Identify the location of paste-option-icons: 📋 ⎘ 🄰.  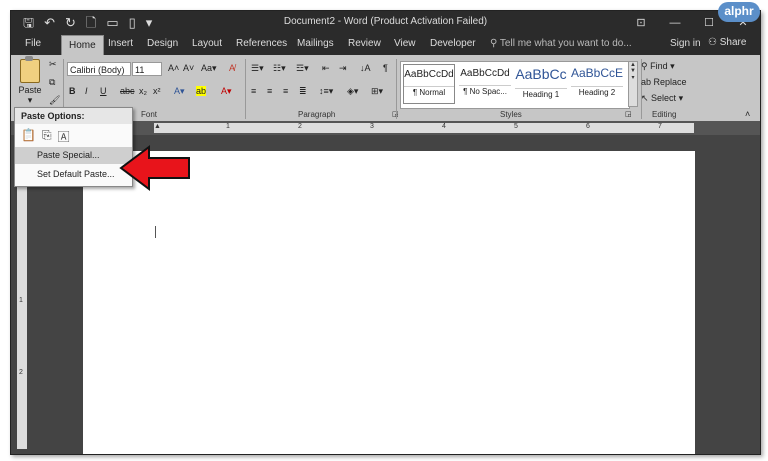
(45, 136).